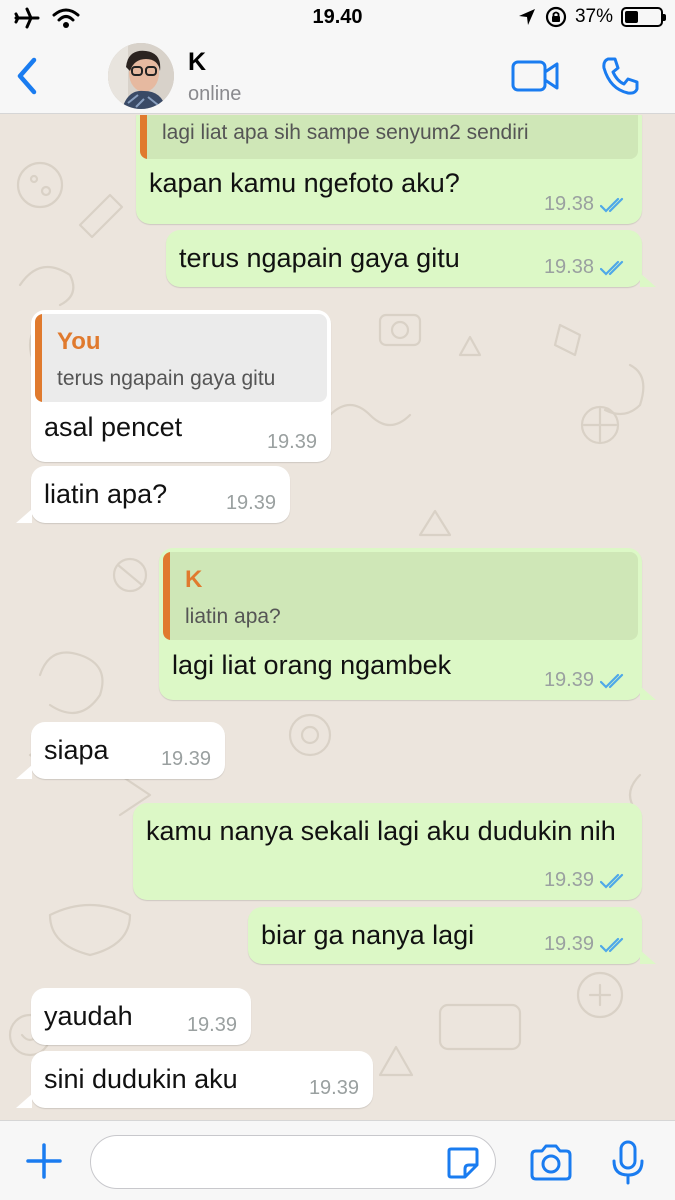 This screenshot has height=1200, width=675. Describe the element at coordinates (337, 76) in the screenshot. I see `chat-header: K online` at that location.